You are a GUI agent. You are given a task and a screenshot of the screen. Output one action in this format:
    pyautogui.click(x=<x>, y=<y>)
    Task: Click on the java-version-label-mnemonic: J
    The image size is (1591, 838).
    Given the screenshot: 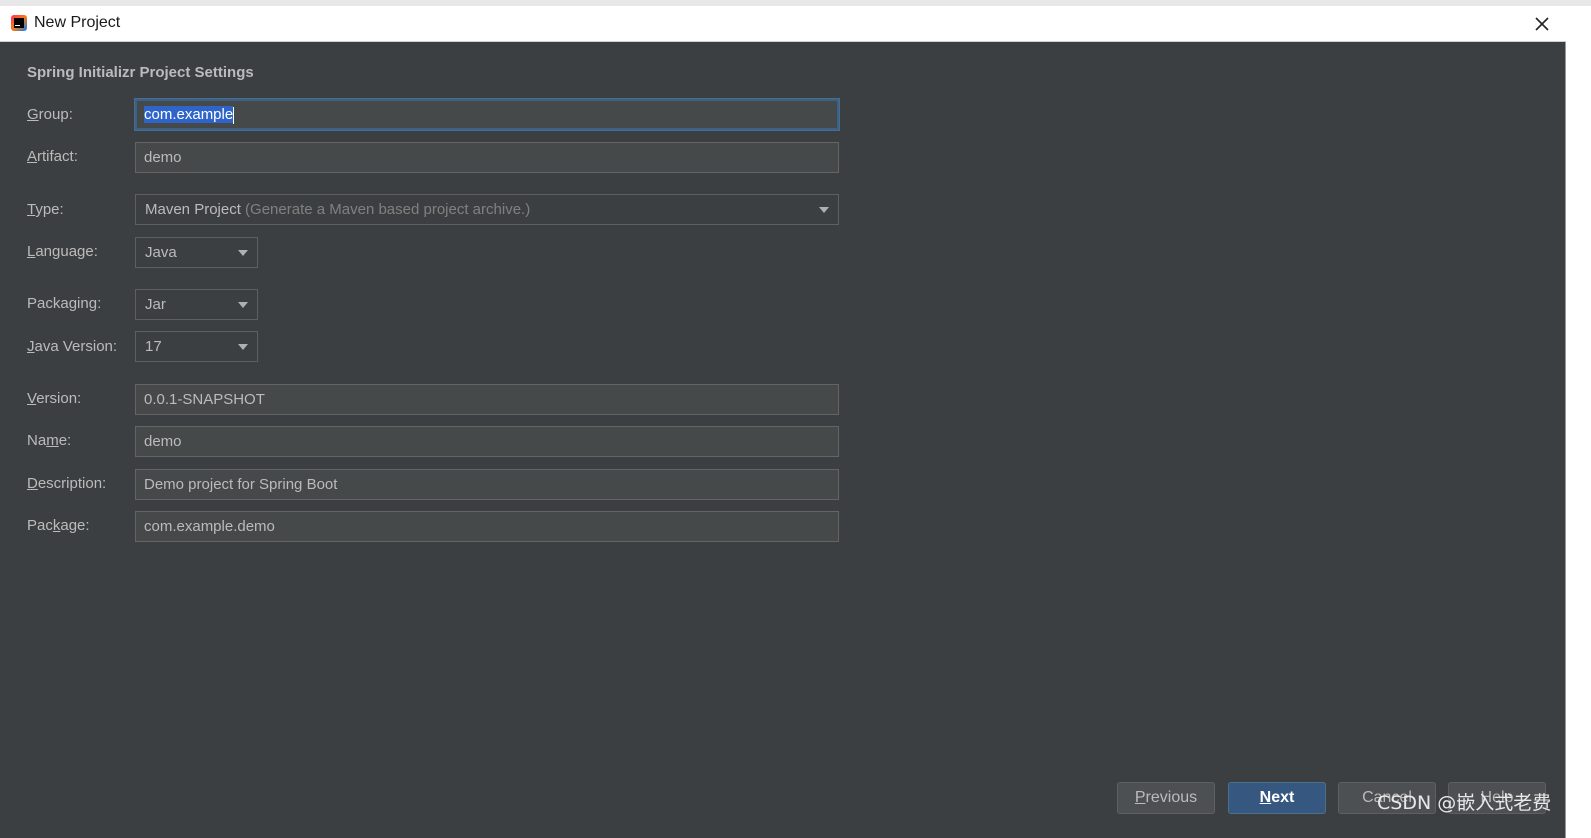 What is the action you would take?
    pyautogui.click(x=31, y=346)
    